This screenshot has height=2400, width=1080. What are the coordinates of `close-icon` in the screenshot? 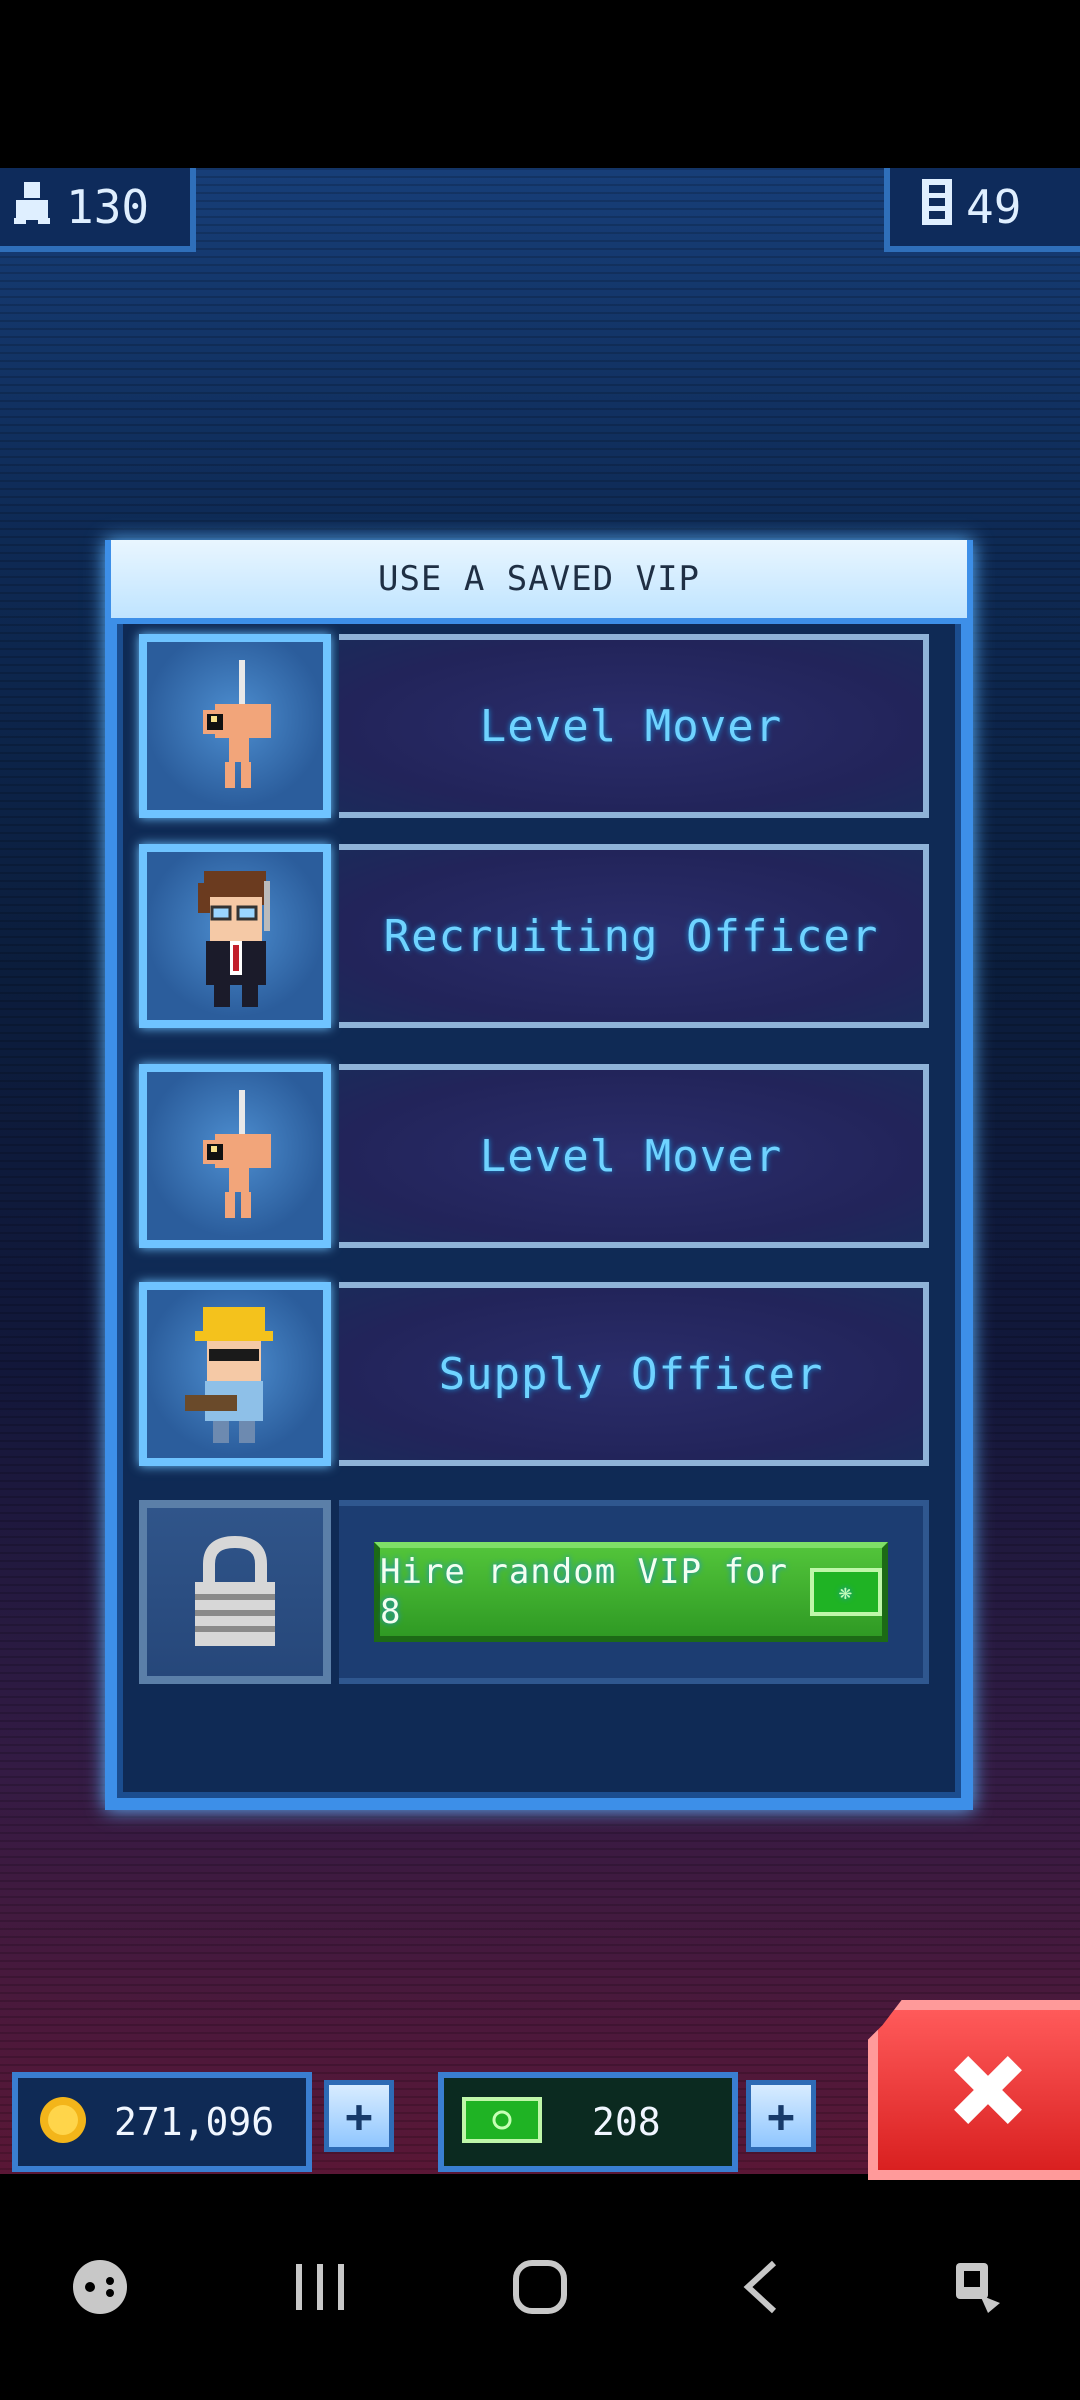 It's located at (988, 2090).